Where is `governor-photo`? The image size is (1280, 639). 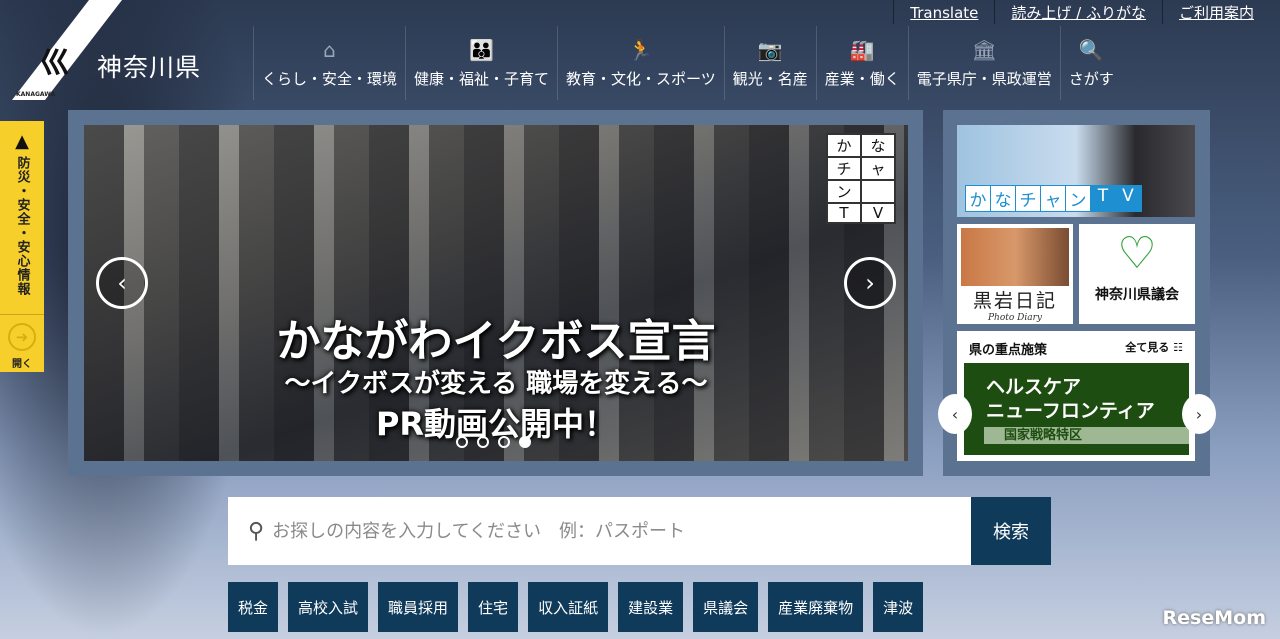
governor-photo is located at coordinates (1015, 257).